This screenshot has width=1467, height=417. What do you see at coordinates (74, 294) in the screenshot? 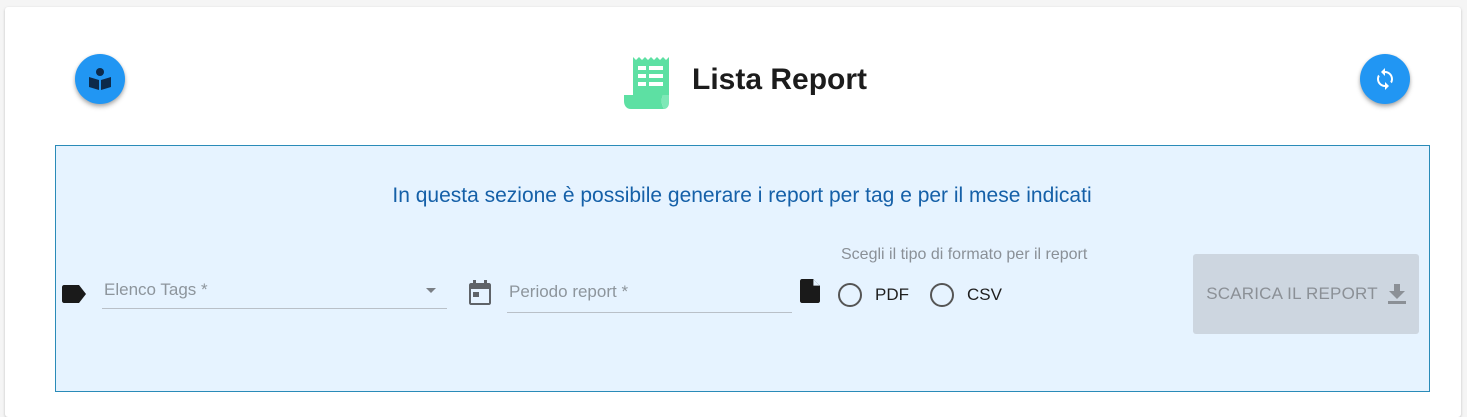
I see `tag-icon` at bounding box center [74, 294].